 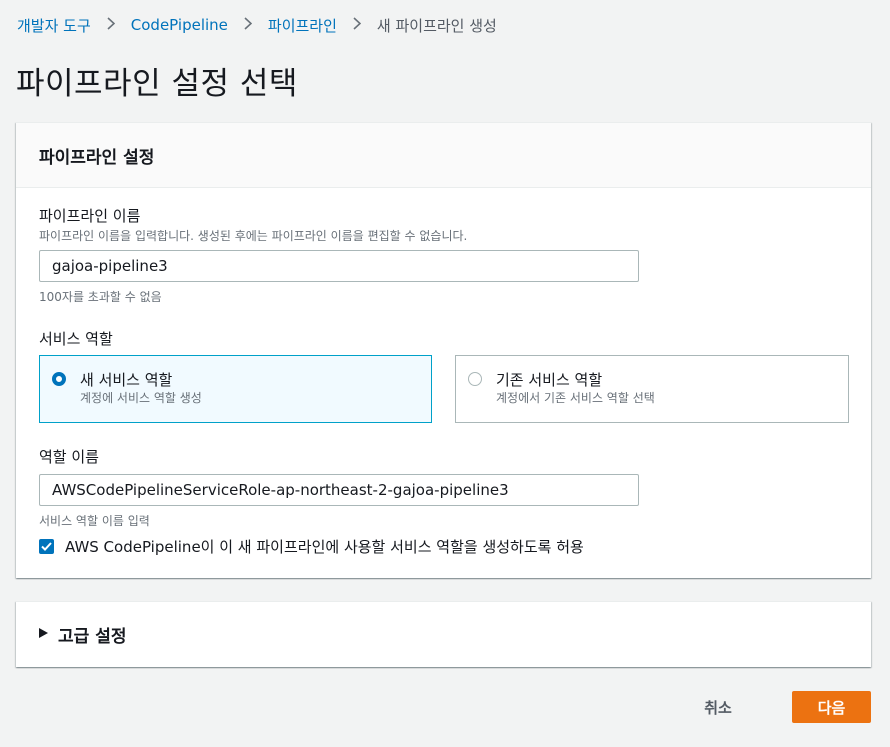 What do you see at coordinates (831, 707) in the screenshot?
I see `next-button: 다음` at bounding box center [831, 707].